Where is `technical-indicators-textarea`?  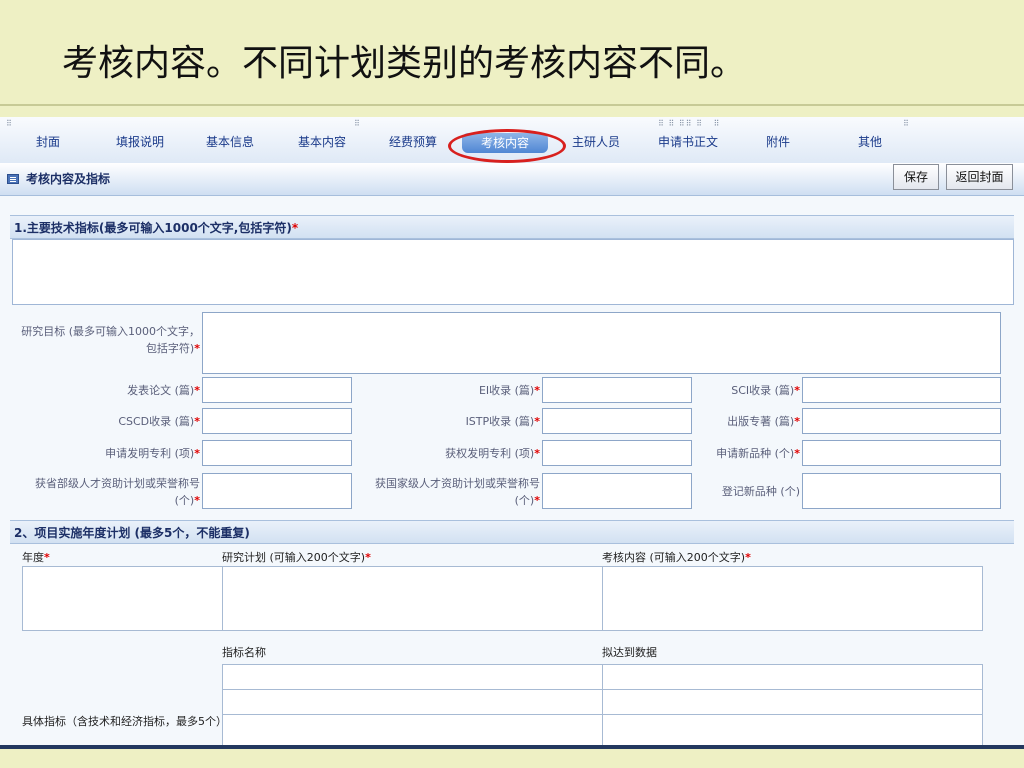 technical-indicators-textarea is located at coordinates (513, 272).